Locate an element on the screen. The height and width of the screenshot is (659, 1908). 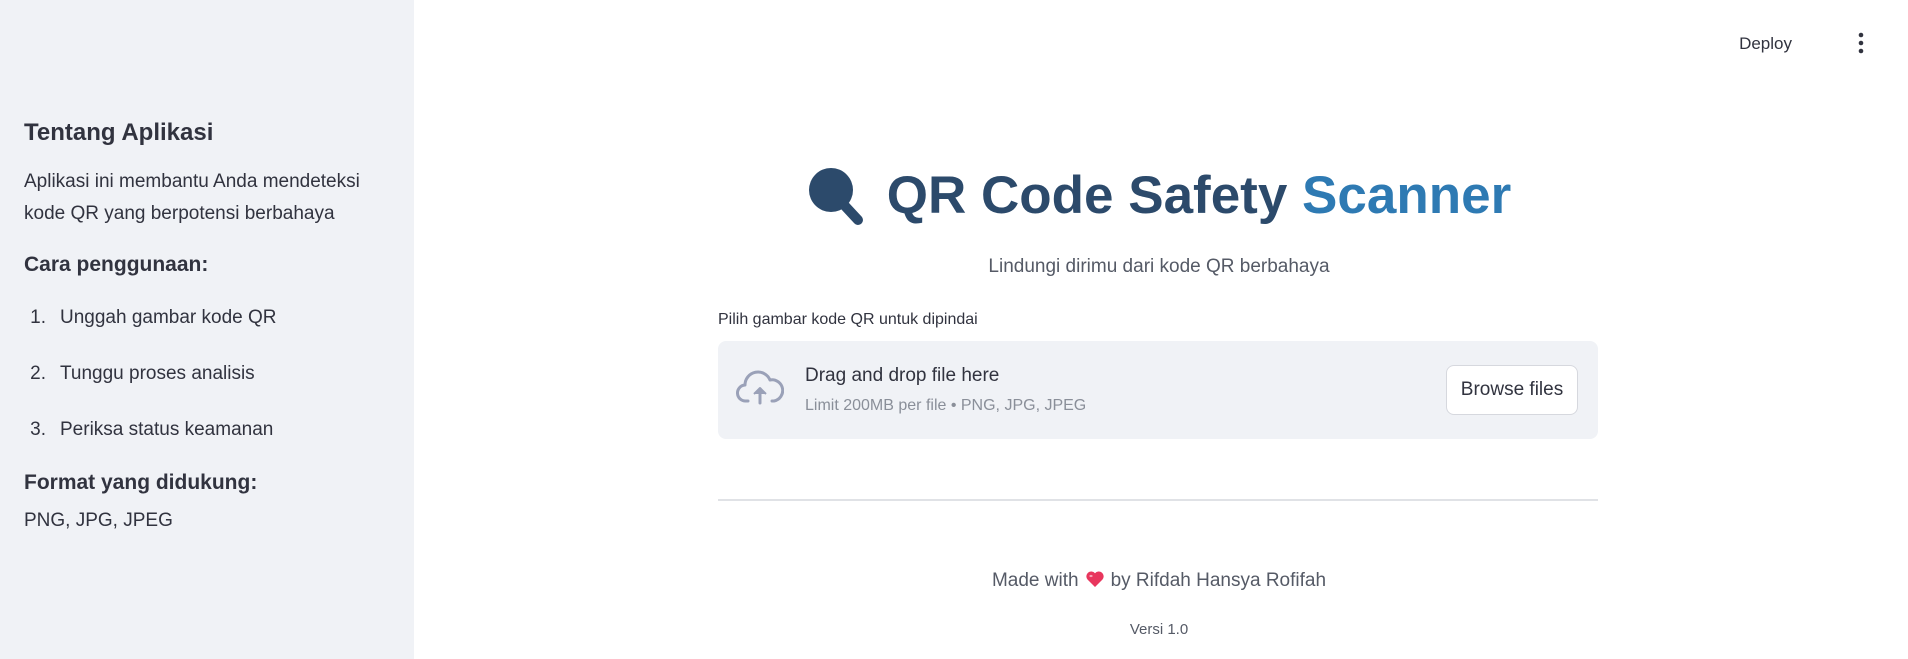
step-label: Tunggu proses analisis is located at coordinates (157, 373).